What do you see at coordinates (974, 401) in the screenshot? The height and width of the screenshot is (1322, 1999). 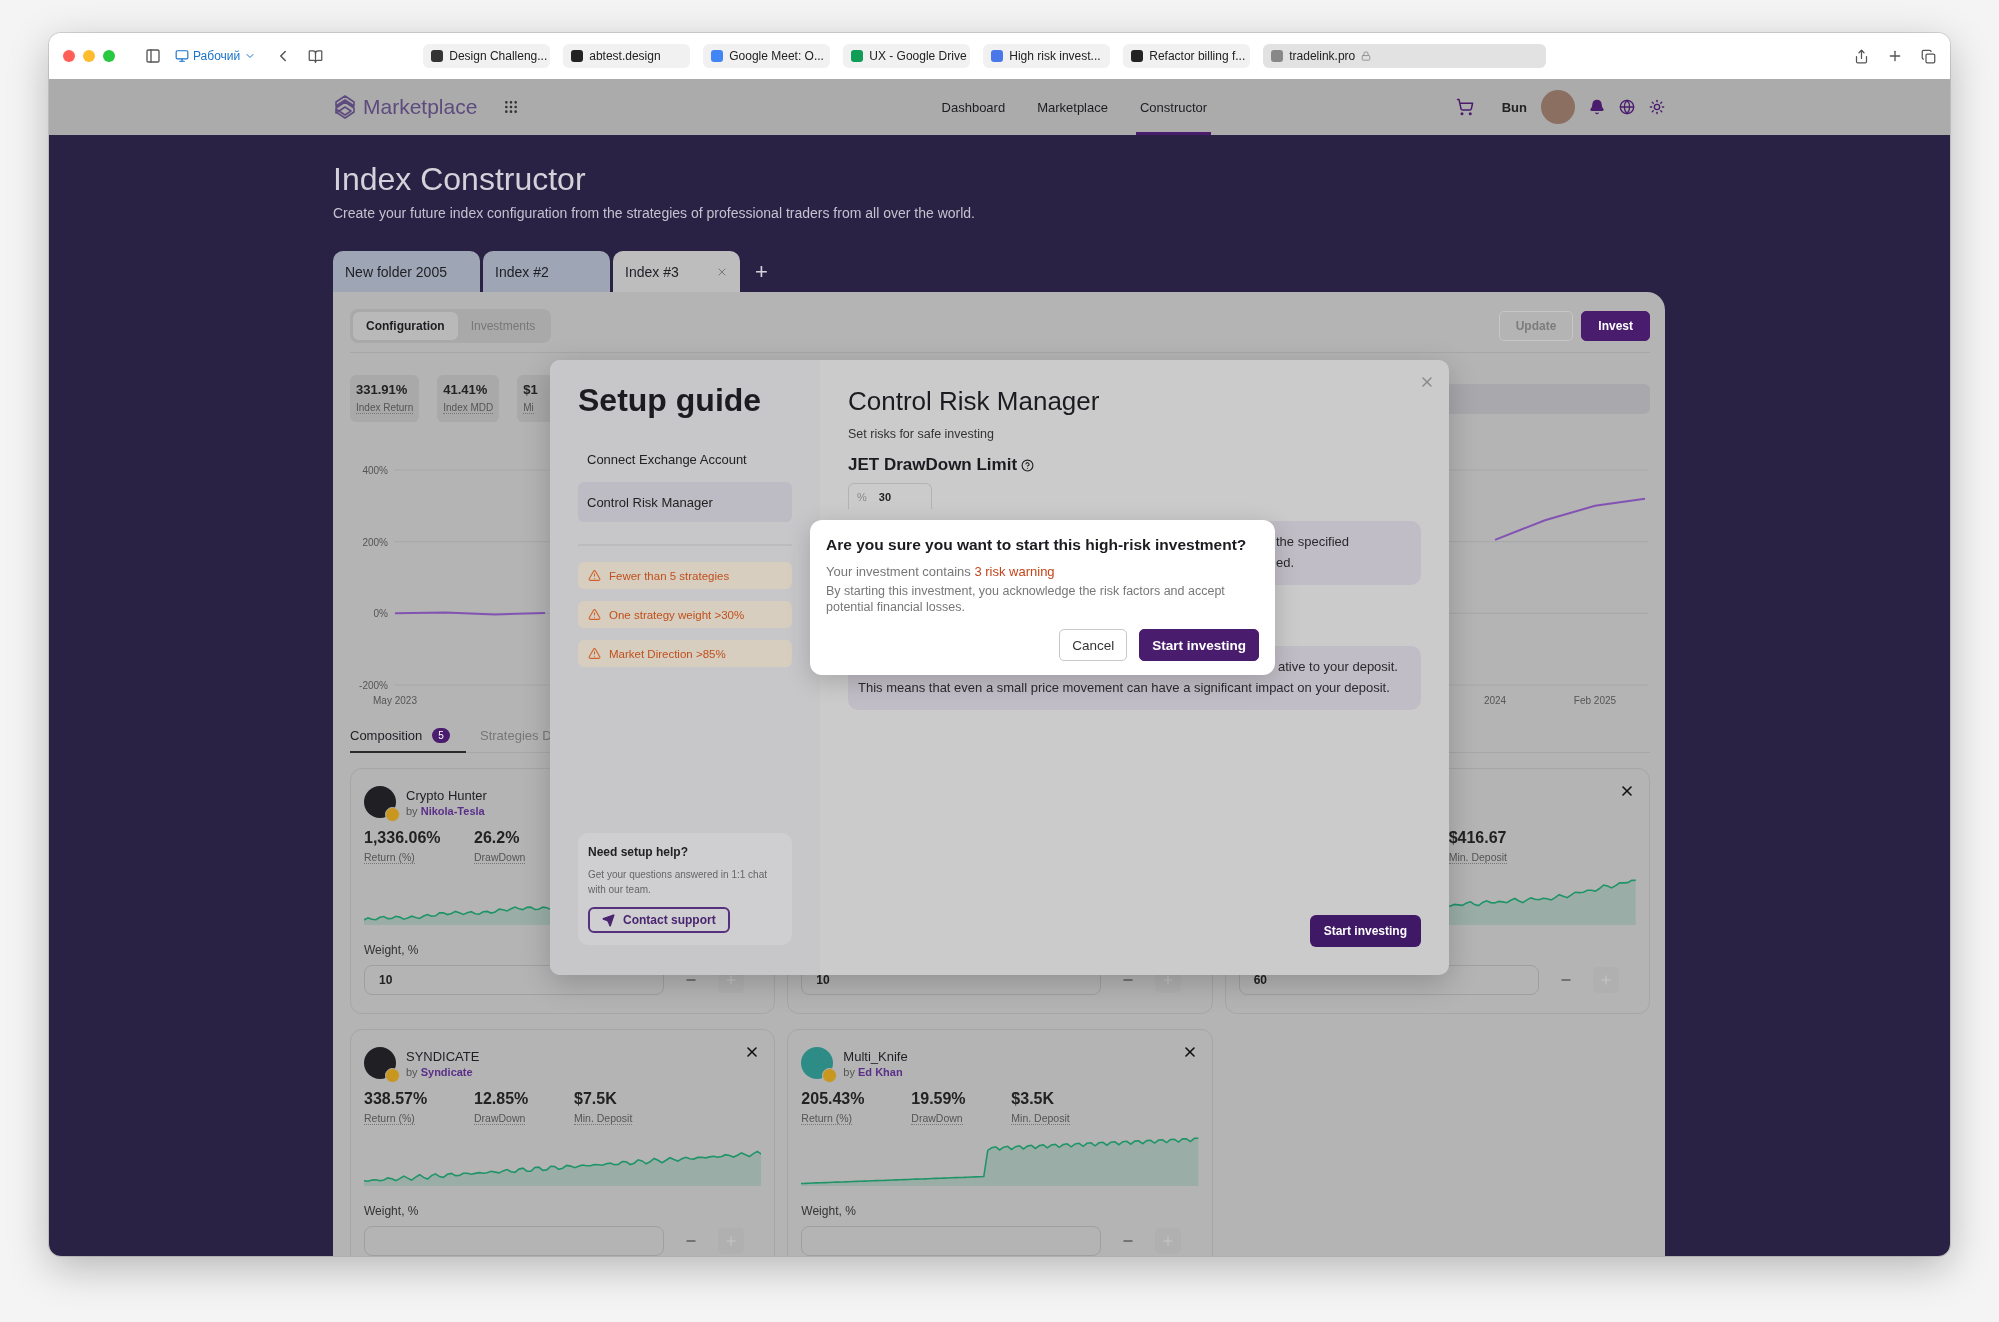 I see `section-title: Control Risk Manager` at bounding box center [974, 401].